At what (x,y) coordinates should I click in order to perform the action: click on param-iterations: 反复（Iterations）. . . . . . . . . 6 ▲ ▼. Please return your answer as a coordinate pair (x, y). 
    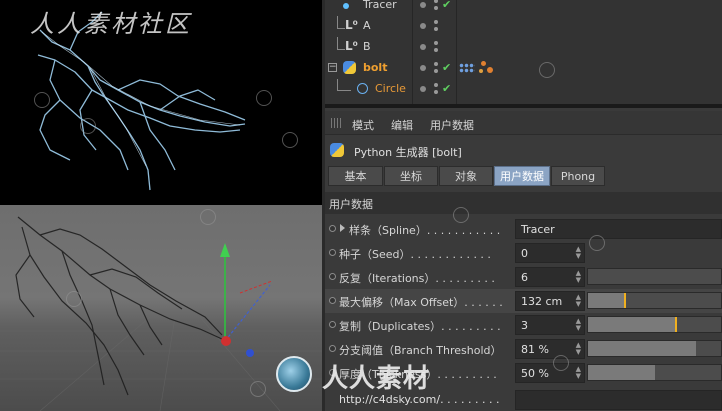
    Looking at the image, I should click on (523, 277).